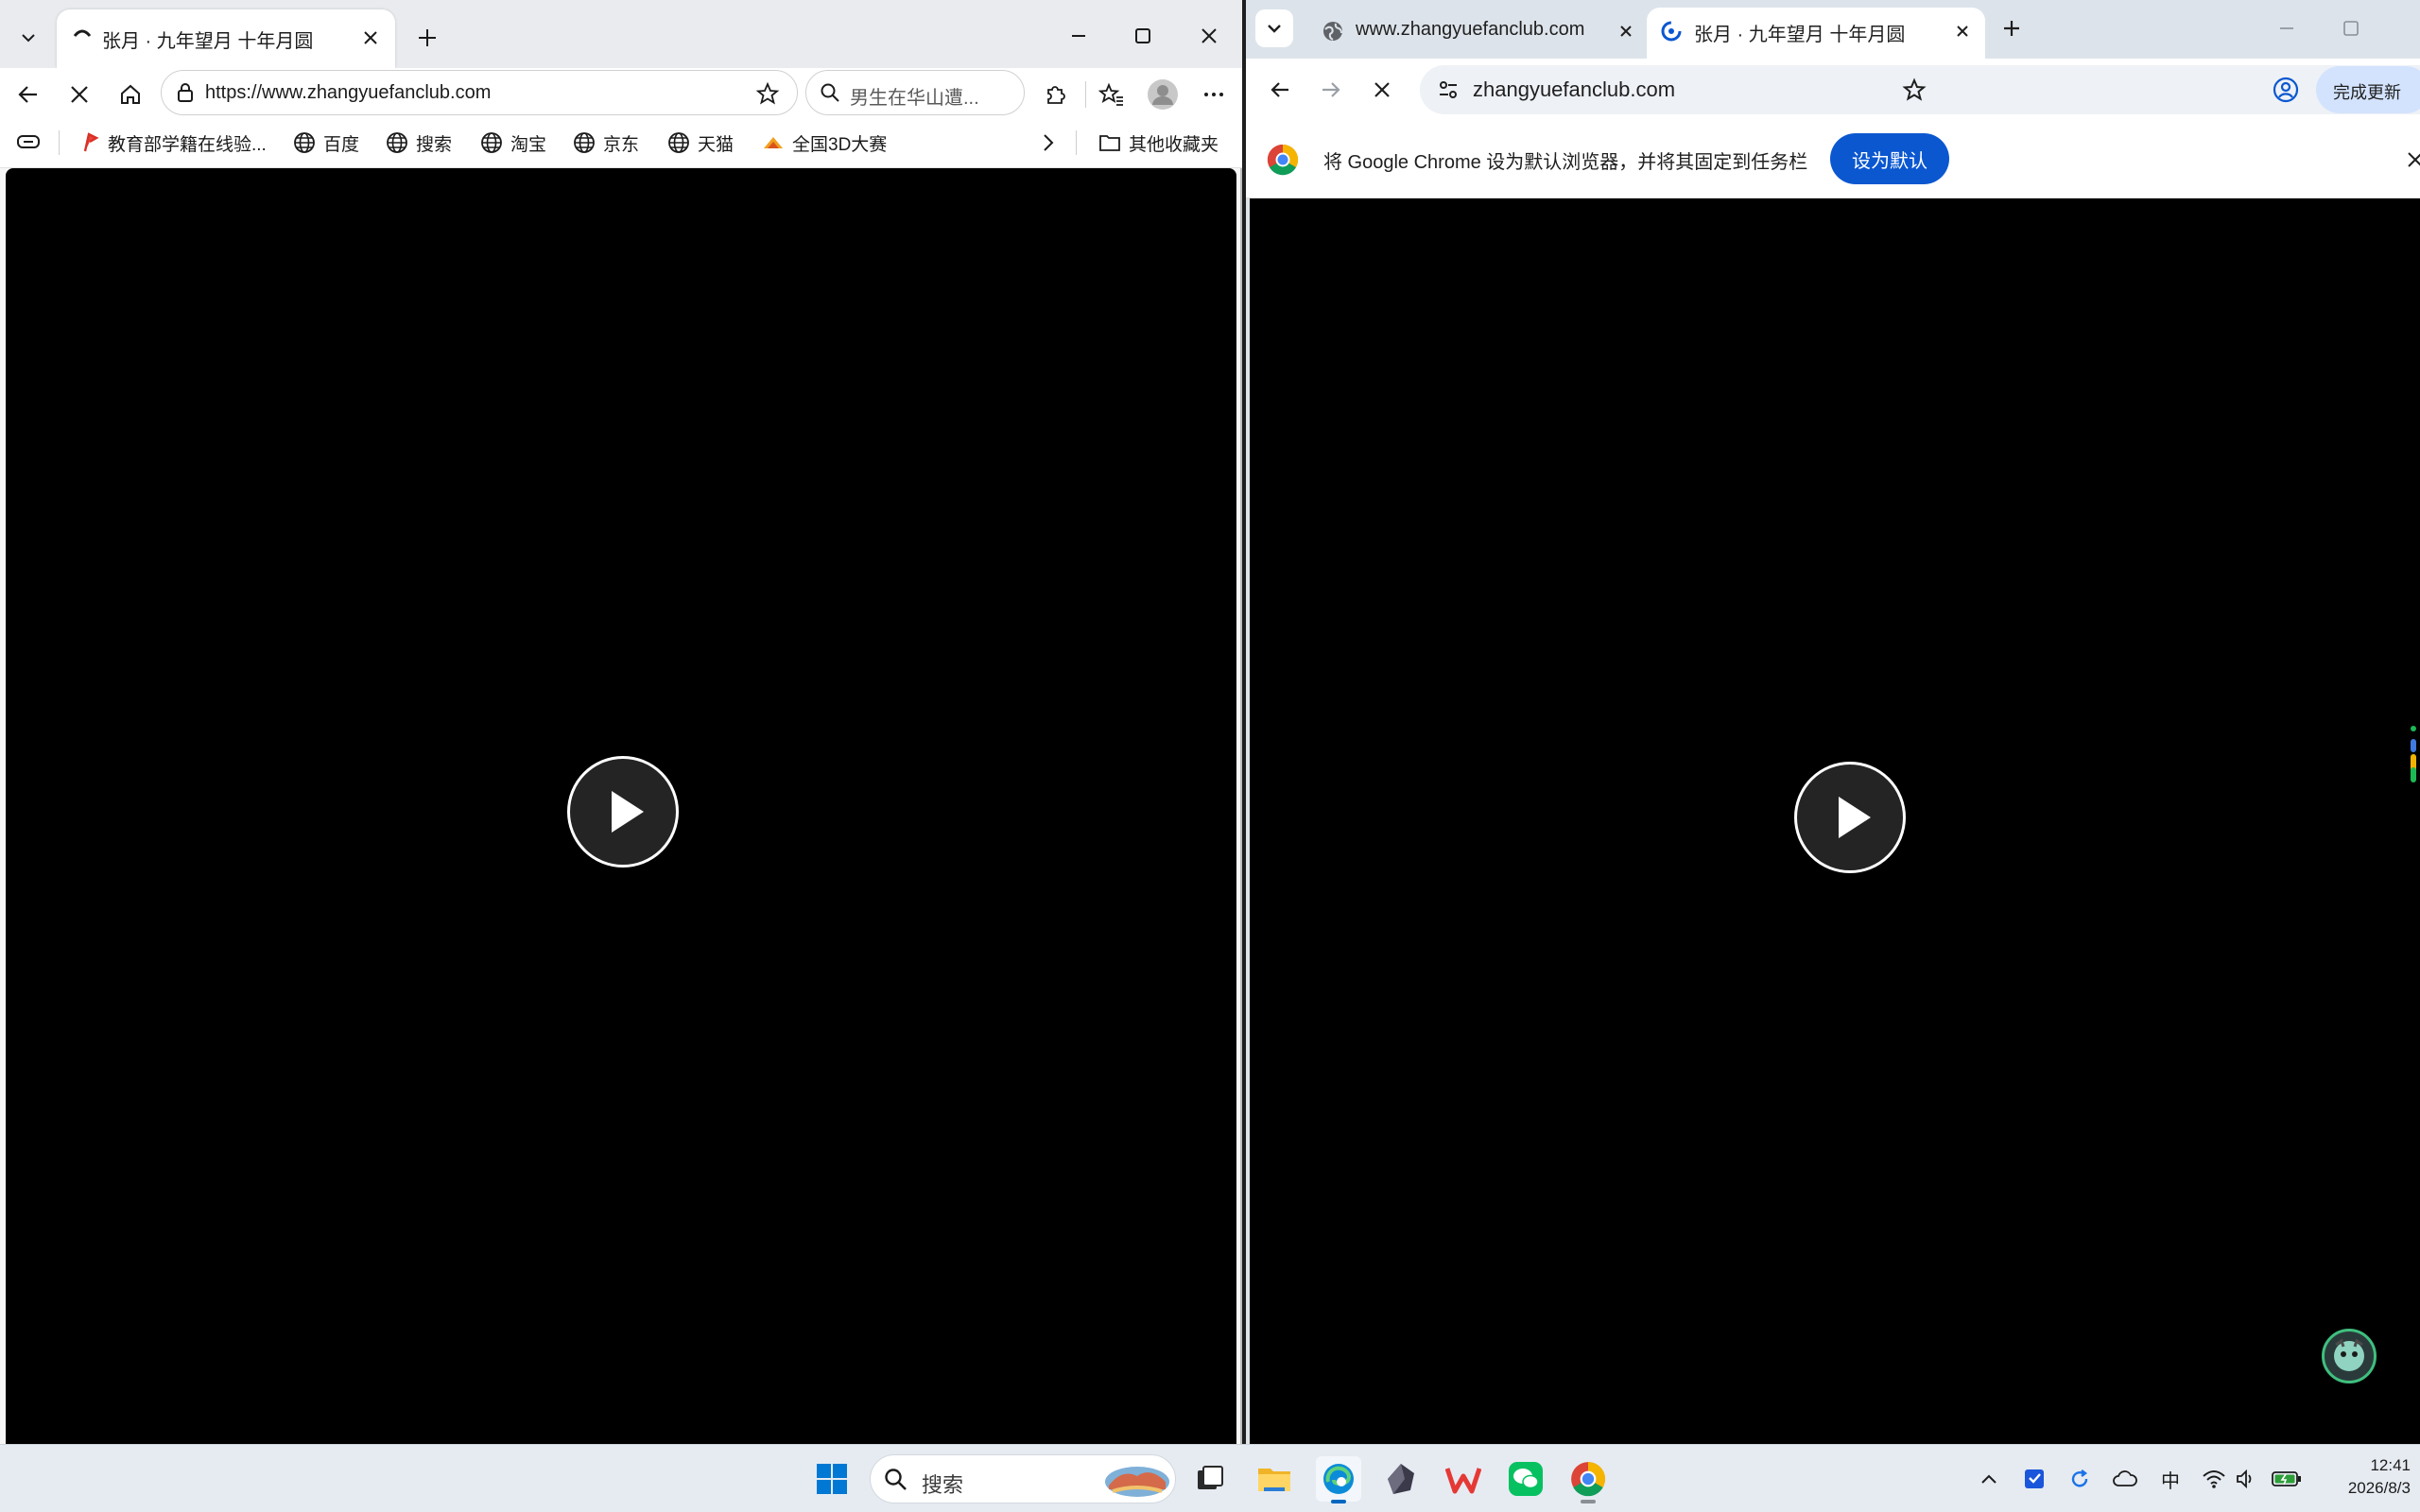  I want to click on clock-date: 2026/8/3, so click(2379, 1488).